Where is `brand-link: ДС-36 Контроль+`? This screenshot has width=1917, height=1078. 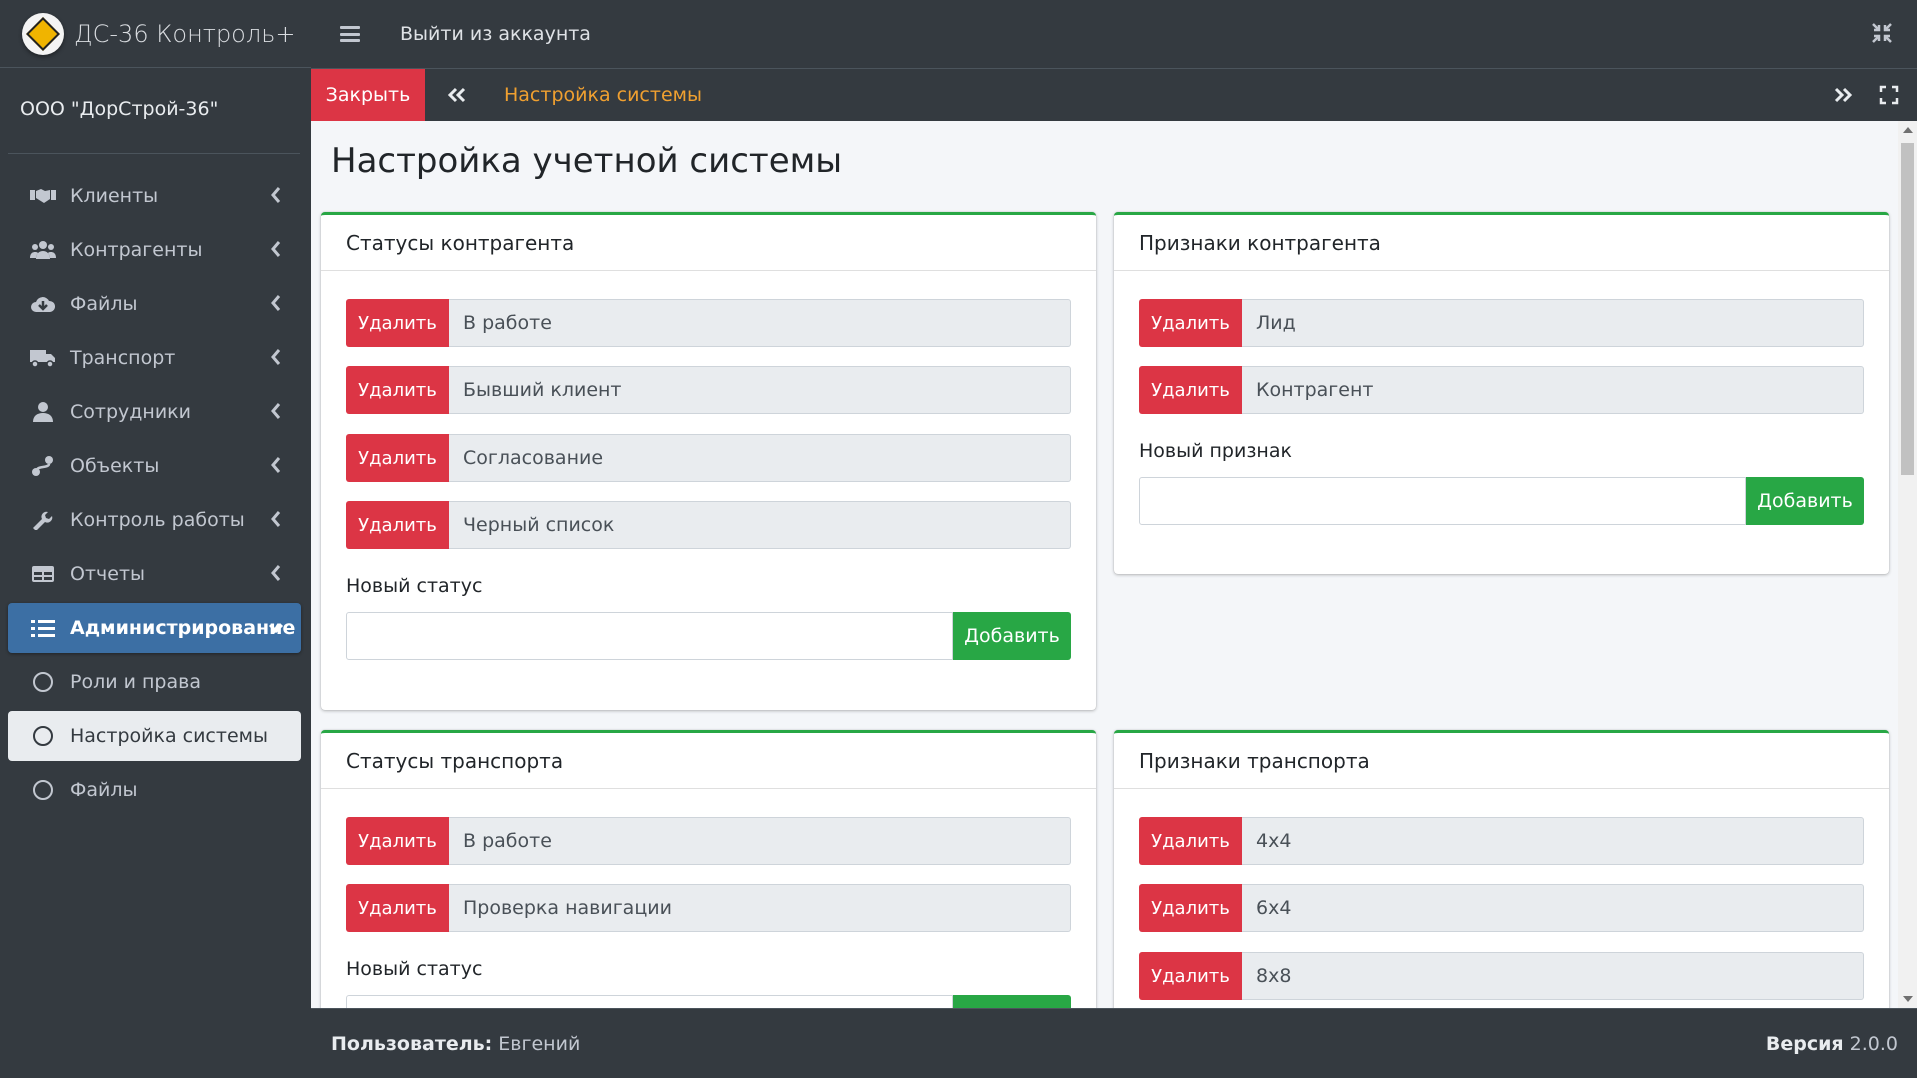 brand-link: ДС-36 Контроль+ is located at coordinates (155, 34).